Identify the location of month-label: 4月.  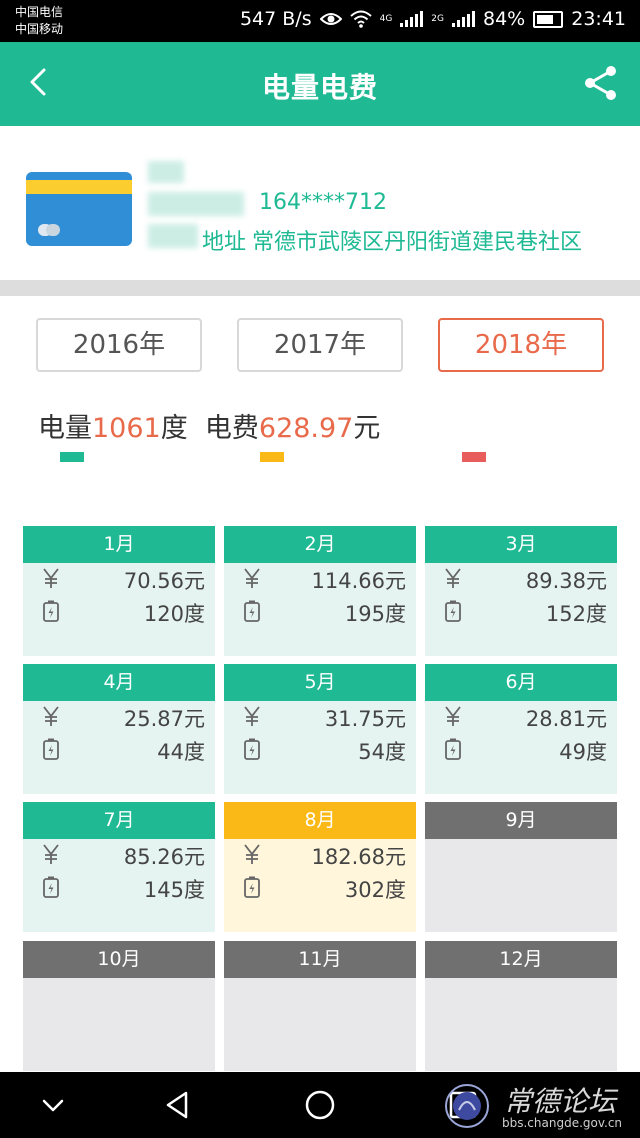
(119, 682).